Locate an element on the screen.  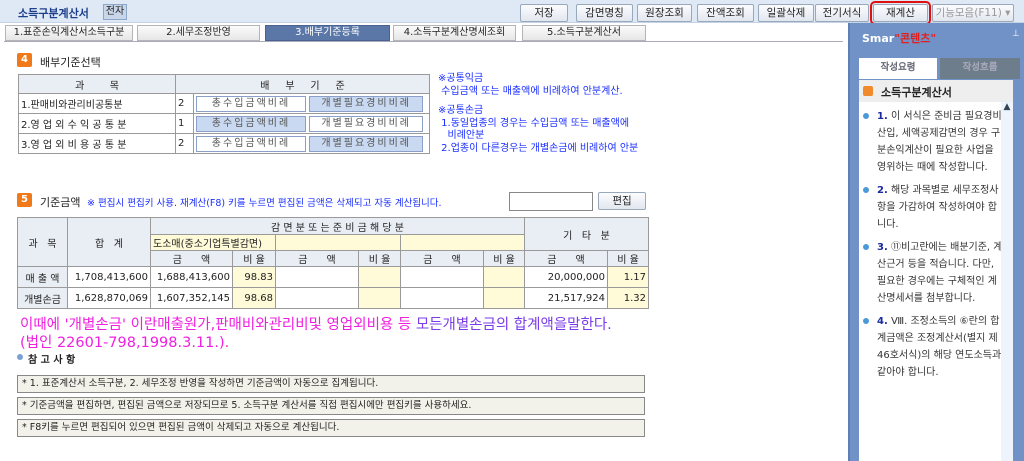
reference-title: 참 고 사 항 is located at coordinates (52, 360).